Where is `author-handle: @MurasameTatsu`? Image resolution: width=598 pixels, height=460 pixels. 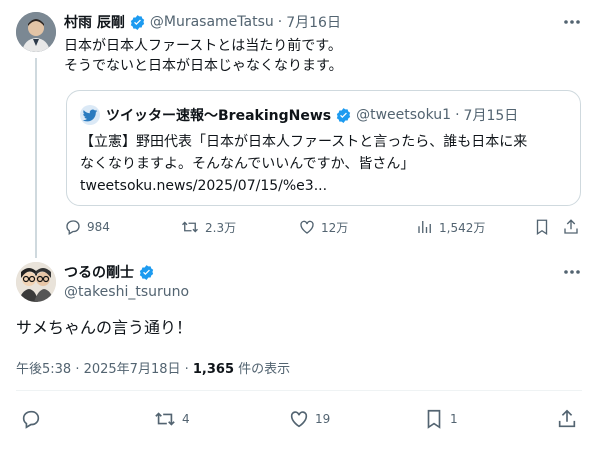
author-handle: @MurasameTatsu is located at coordinates (212, 22).